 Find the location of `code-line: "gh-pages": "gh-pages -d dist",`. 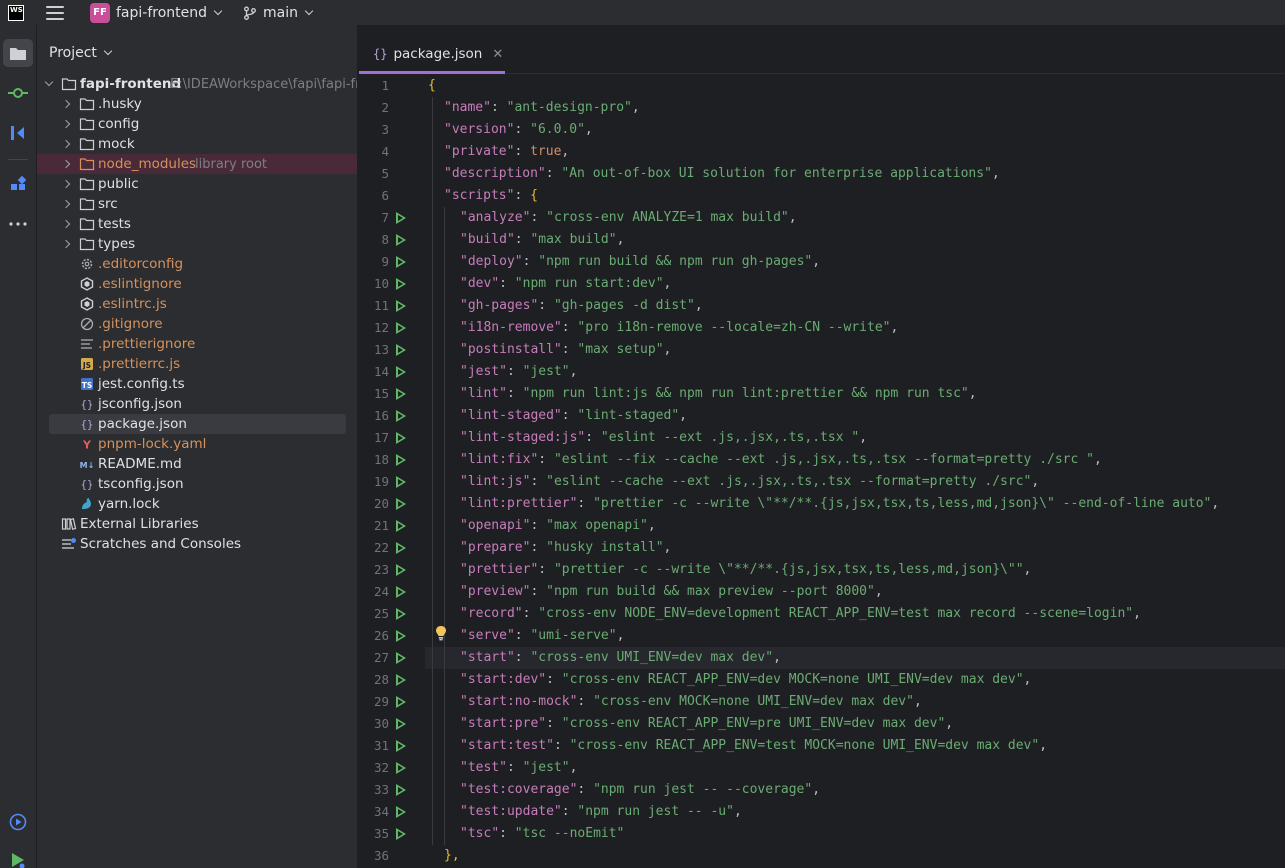

code-line: "gh-pages": "gh-pages -d dist", is located at coordinates (855, 306).